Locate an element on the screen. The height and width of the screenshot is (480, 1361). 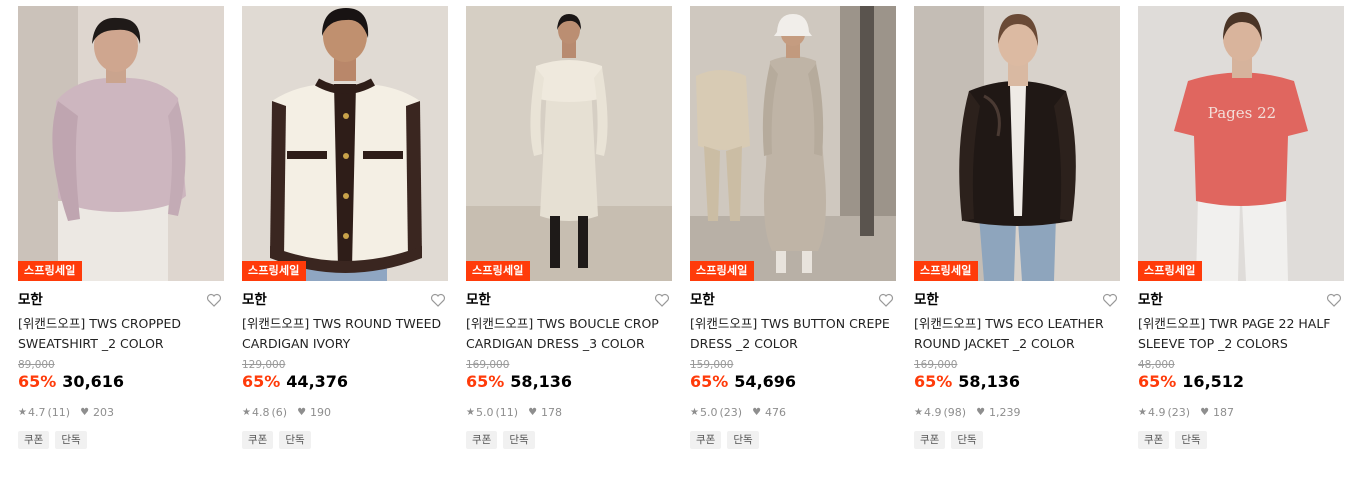
review-meta: ★ 4.9 (98) ♥ 1,239 is located at coordinates (1017, 413).